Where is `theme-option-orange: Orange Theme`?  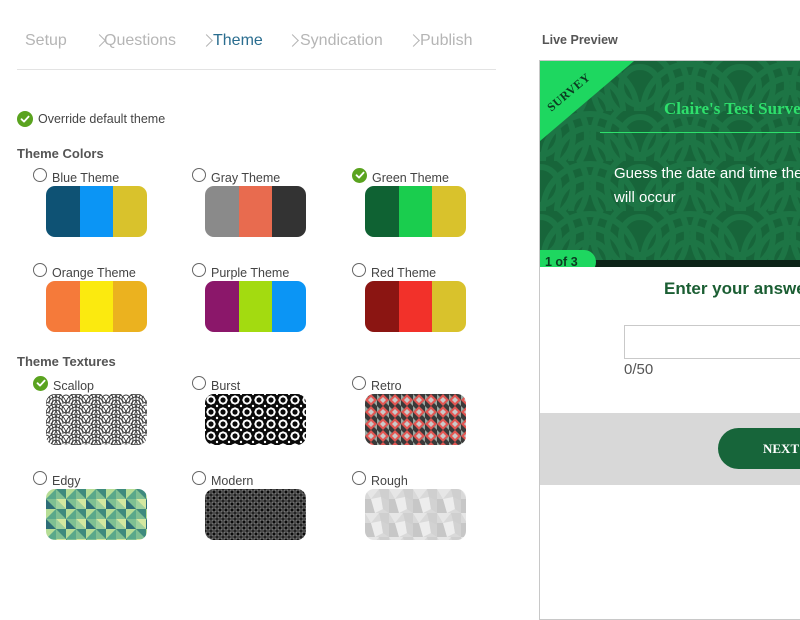 theme-option-orange: Orange Theme is located at coordinates (103, 303).